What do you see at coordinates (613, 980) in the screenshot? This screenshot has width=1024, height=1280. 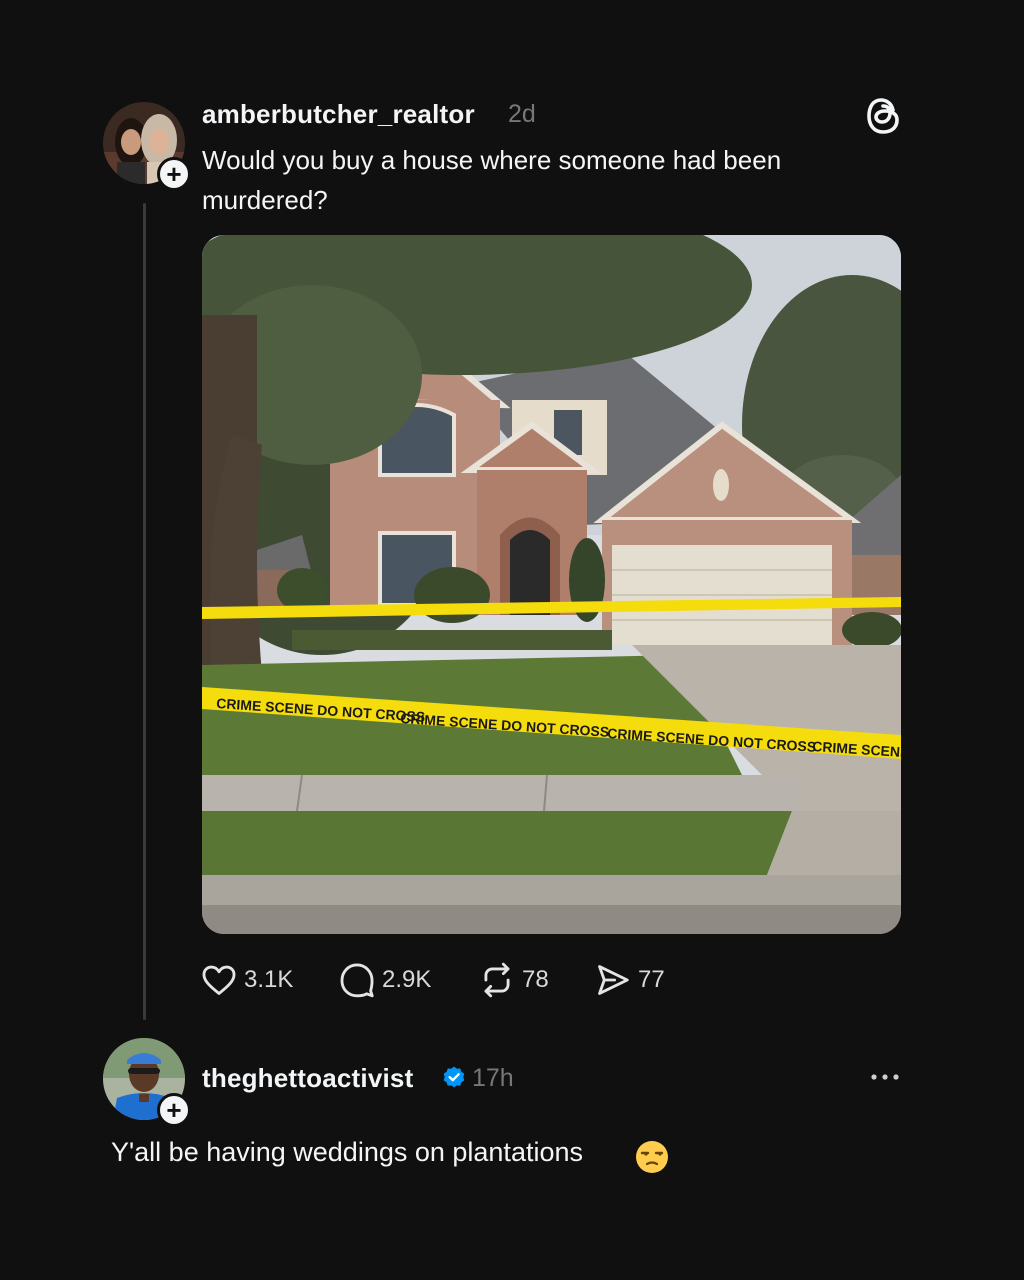 I see `send-icon` at bounding box center [613, 980].